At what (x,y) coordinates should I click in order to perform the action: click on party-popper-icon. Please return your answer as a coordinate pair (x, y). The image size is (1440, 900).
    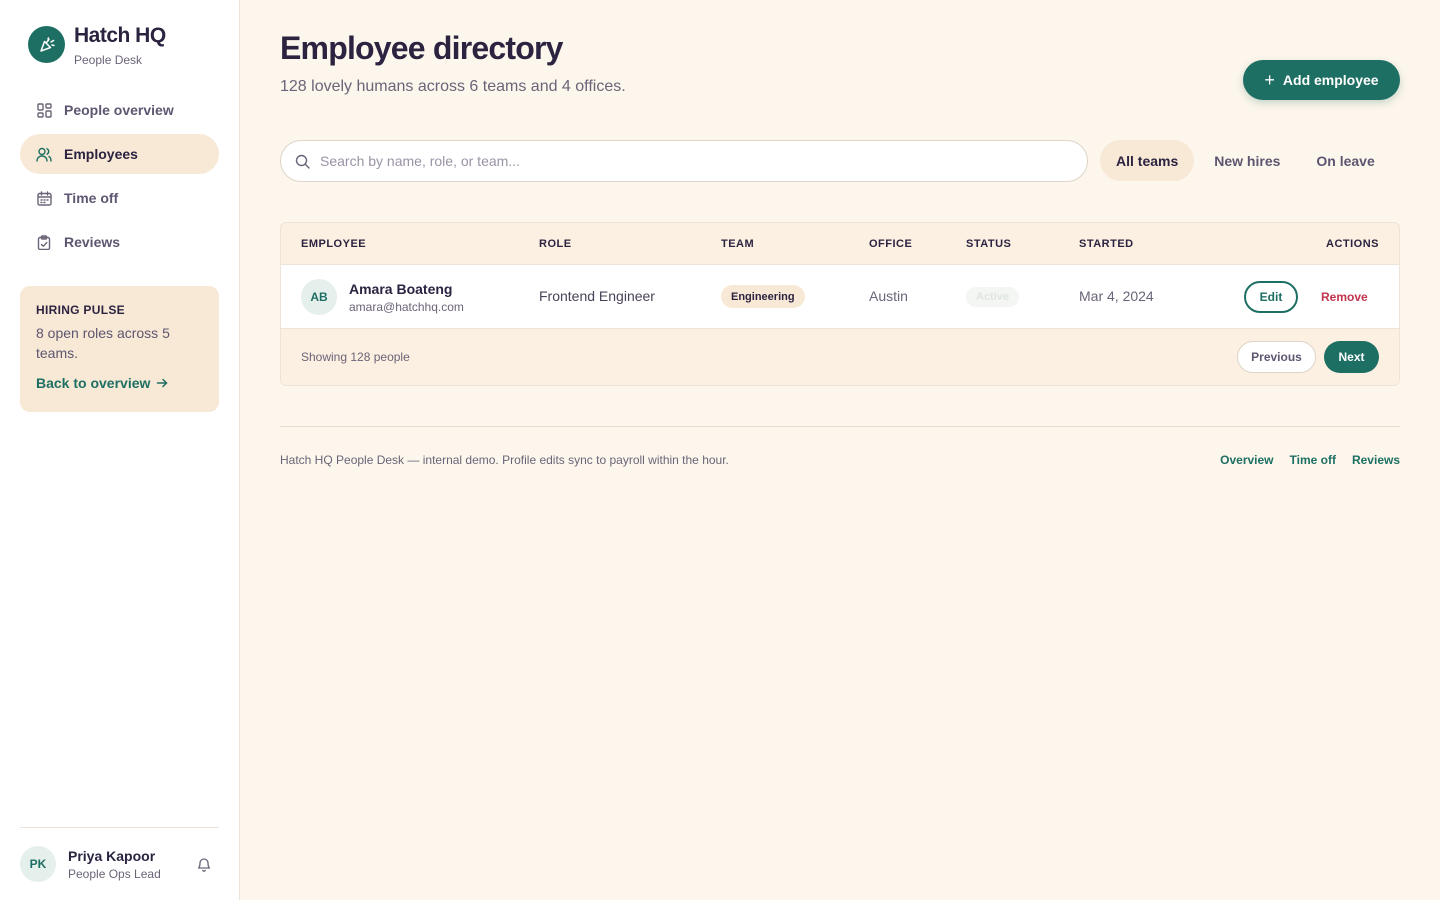
    Looking at the image, I should click on (46, 44).